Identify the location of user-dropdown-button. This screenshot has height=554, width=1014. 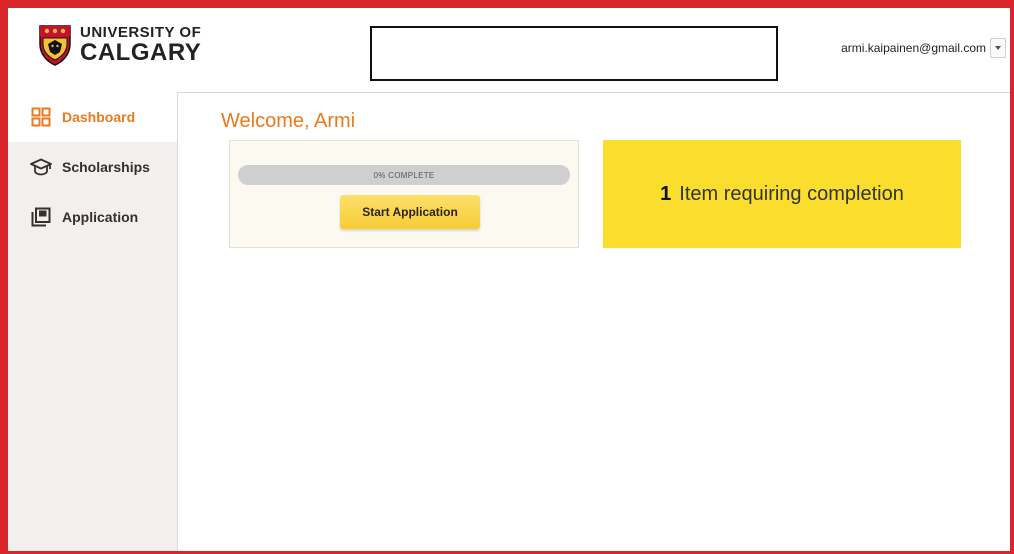
(998, 48).